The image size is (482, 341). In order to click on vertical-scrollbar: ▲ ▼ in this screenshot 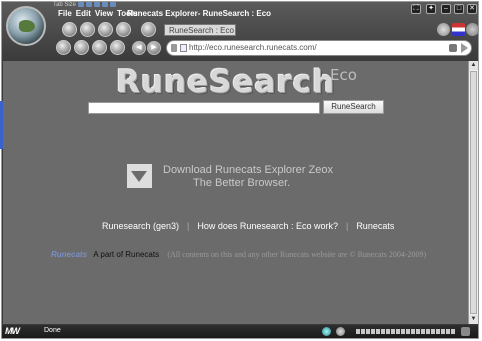, I will do `click(473, 192)`.